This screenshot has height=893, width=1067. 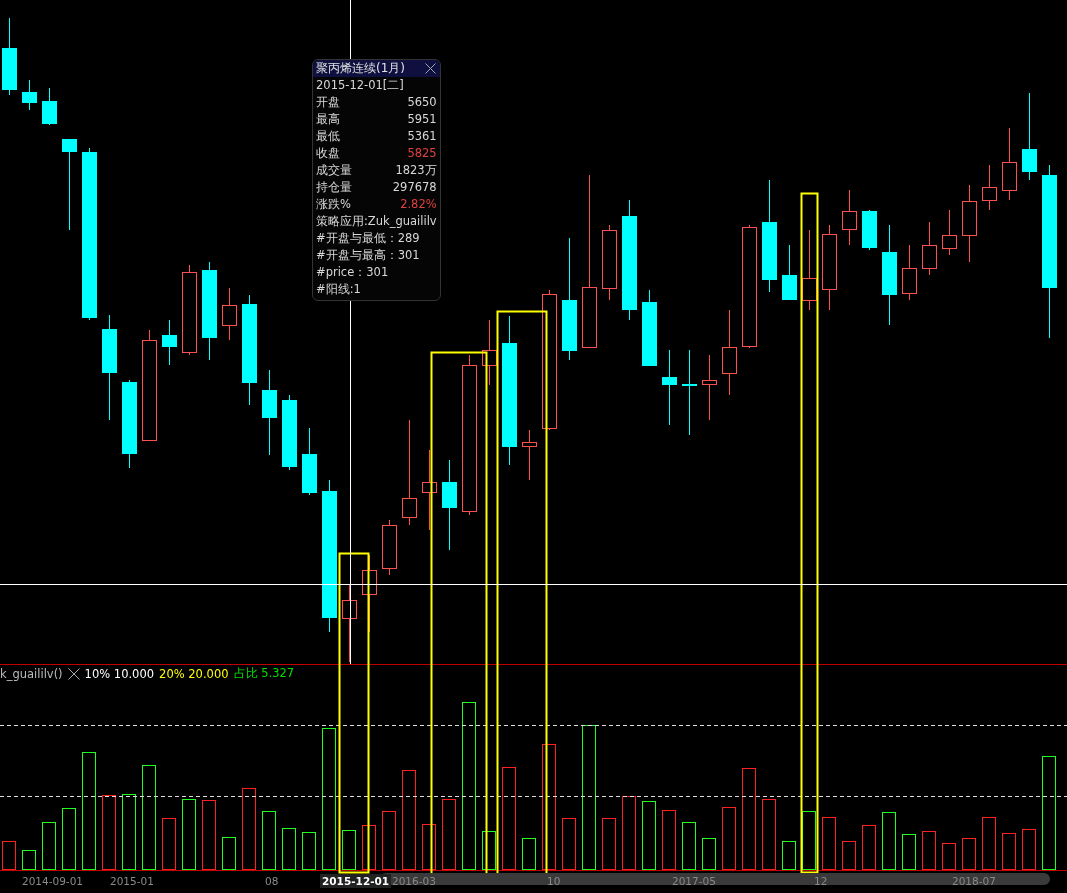 I want to click on field-value: 5650, so click(x=422, y=102).